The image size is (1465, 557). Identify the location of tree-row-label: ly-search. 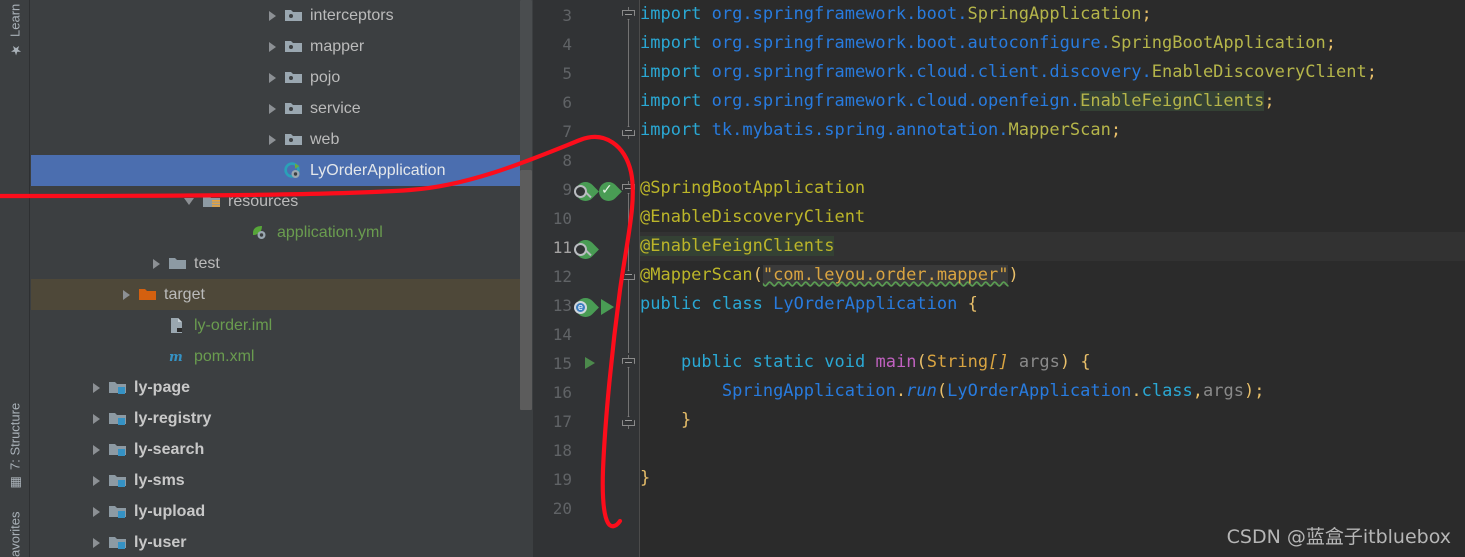
(169, 449).